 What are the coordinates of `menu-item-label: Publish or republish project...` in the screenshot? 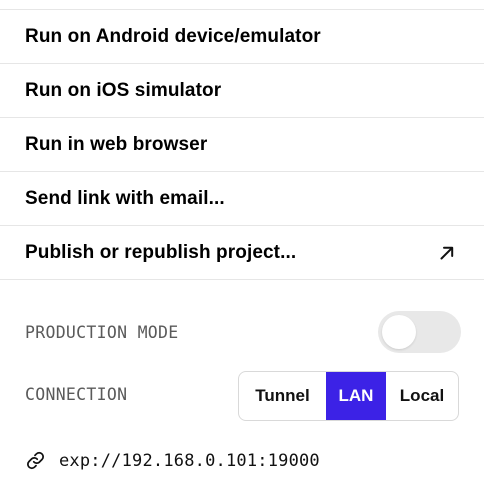 It's located at (161, 252).